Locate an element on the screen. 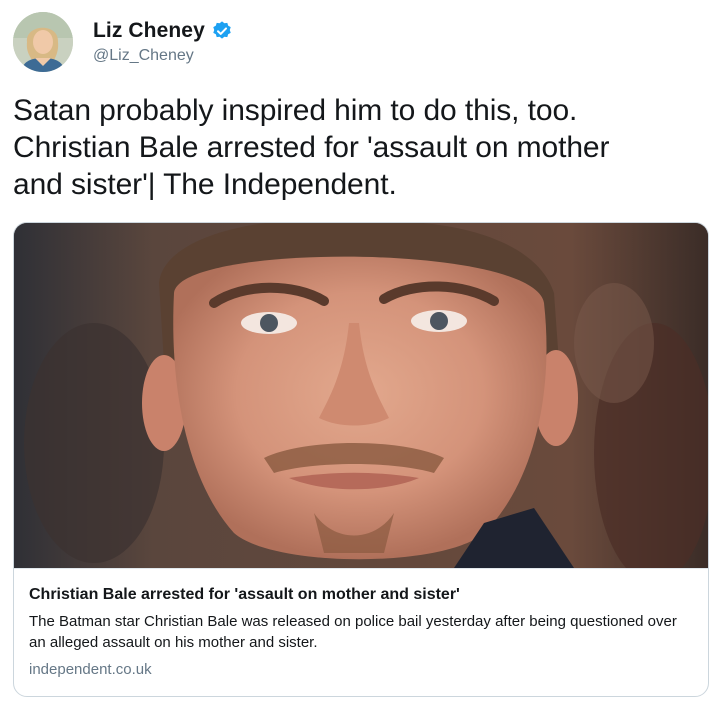  display-name: Liz Cheney is located at coordinates (149, 31).